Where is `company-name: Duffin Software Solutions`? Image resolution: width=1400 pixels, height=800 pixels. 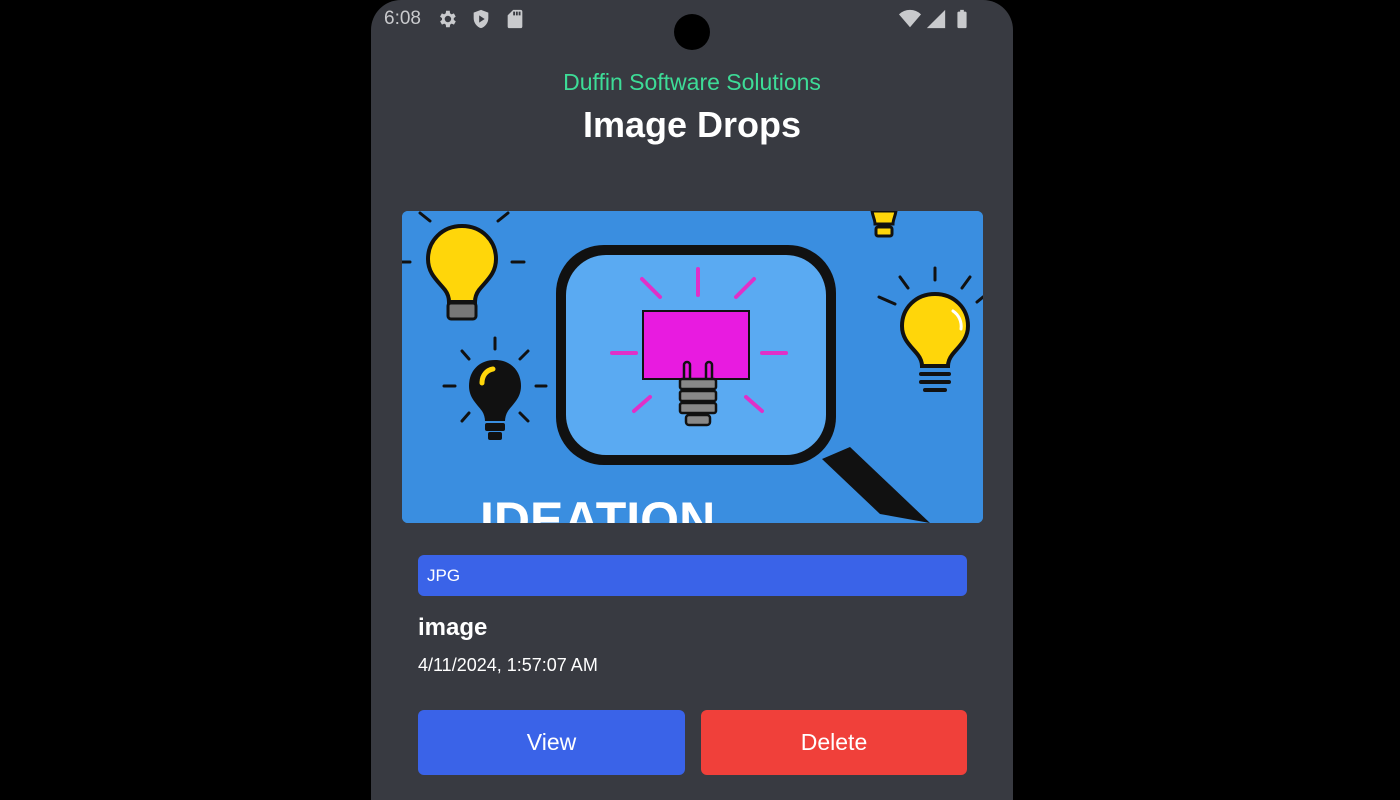 company-name: Duffin Software Solutions is located at coordinates (692, 82).